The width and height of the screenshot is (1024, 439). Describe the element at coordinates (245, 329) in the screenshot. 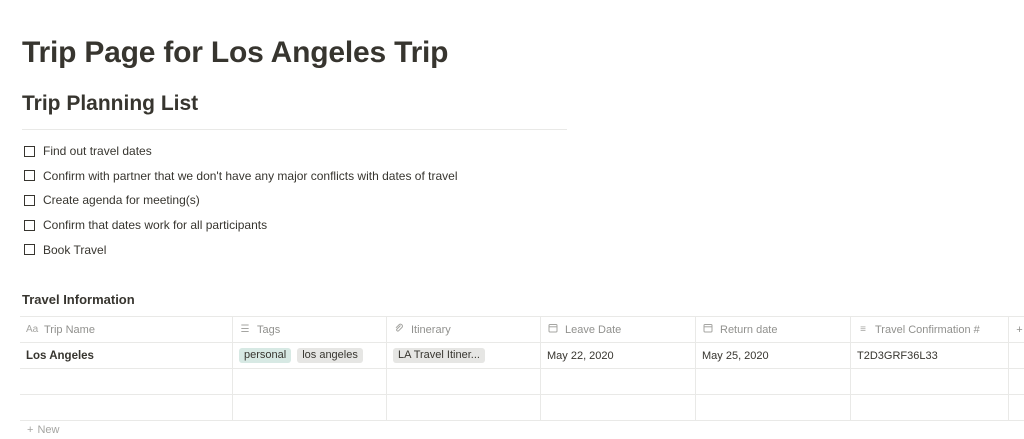

I see `multi-select-icon: ☰` at that location.